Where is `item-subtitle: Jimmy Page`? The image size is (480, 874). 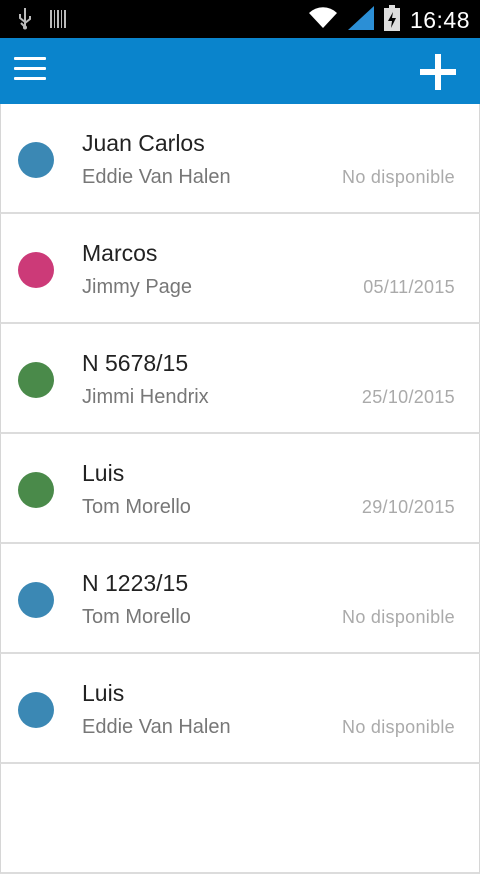 item-subtitle: Jimmy Page is located at coordinates (137, 287).